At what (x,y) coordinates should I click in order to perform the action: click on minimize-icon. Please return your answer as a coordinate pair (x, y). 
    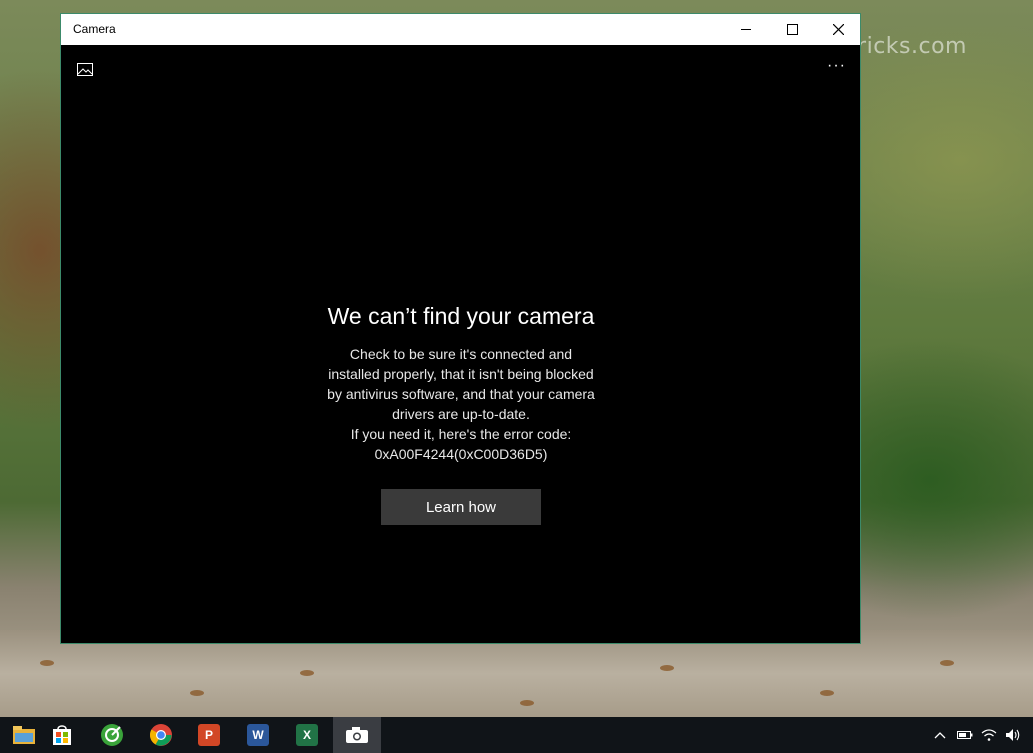
    Looking at the image, I should click on (746, 29).